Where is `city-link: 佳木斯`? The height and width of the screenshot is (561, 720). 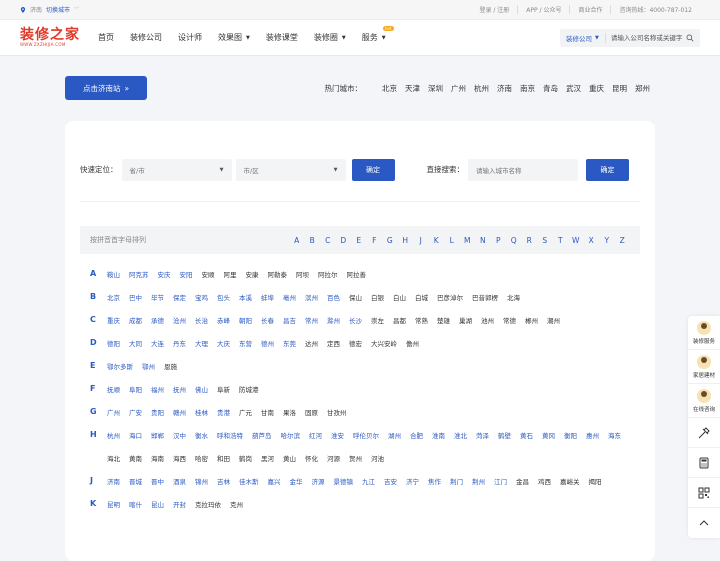 city-link: 佳木斯 is located at coordinates (249, 482).